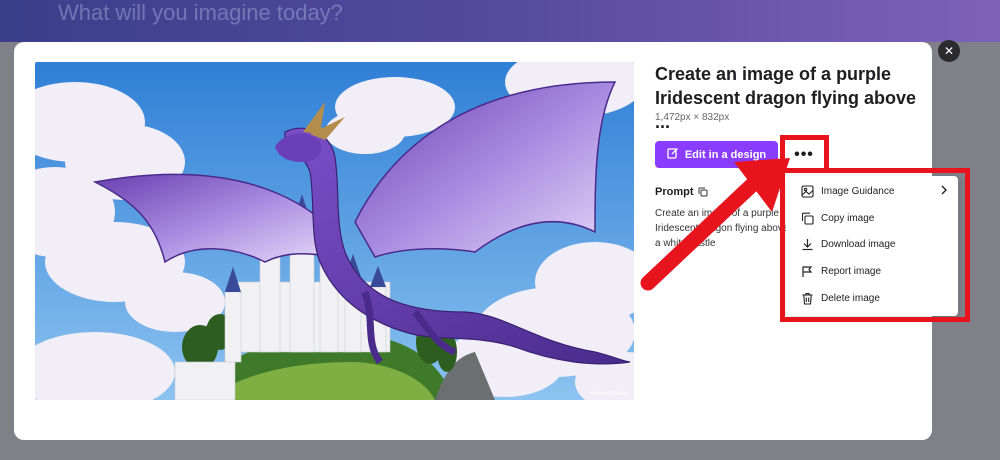  I want to click on close-button: ✕, so click(949, 51).